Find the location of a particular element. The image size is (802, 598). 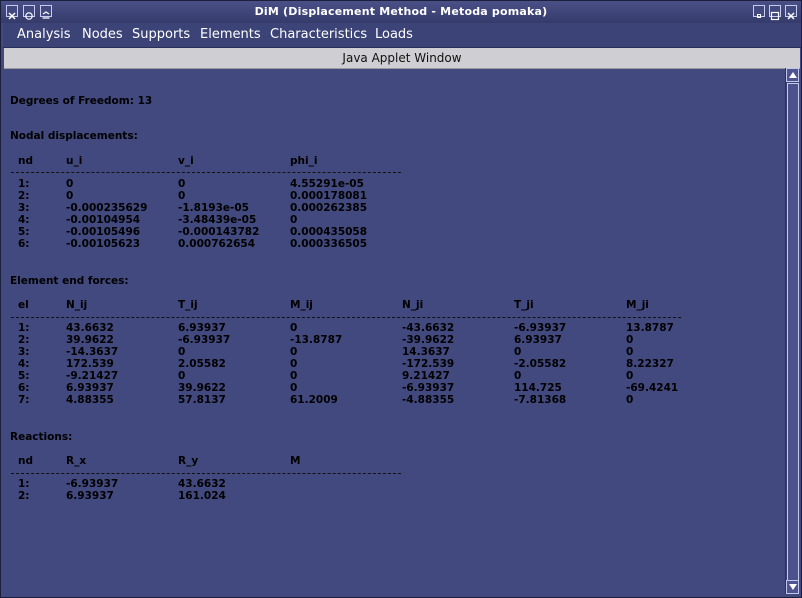

forces-cell: 61.2009 is located at coordinates (314, 400).